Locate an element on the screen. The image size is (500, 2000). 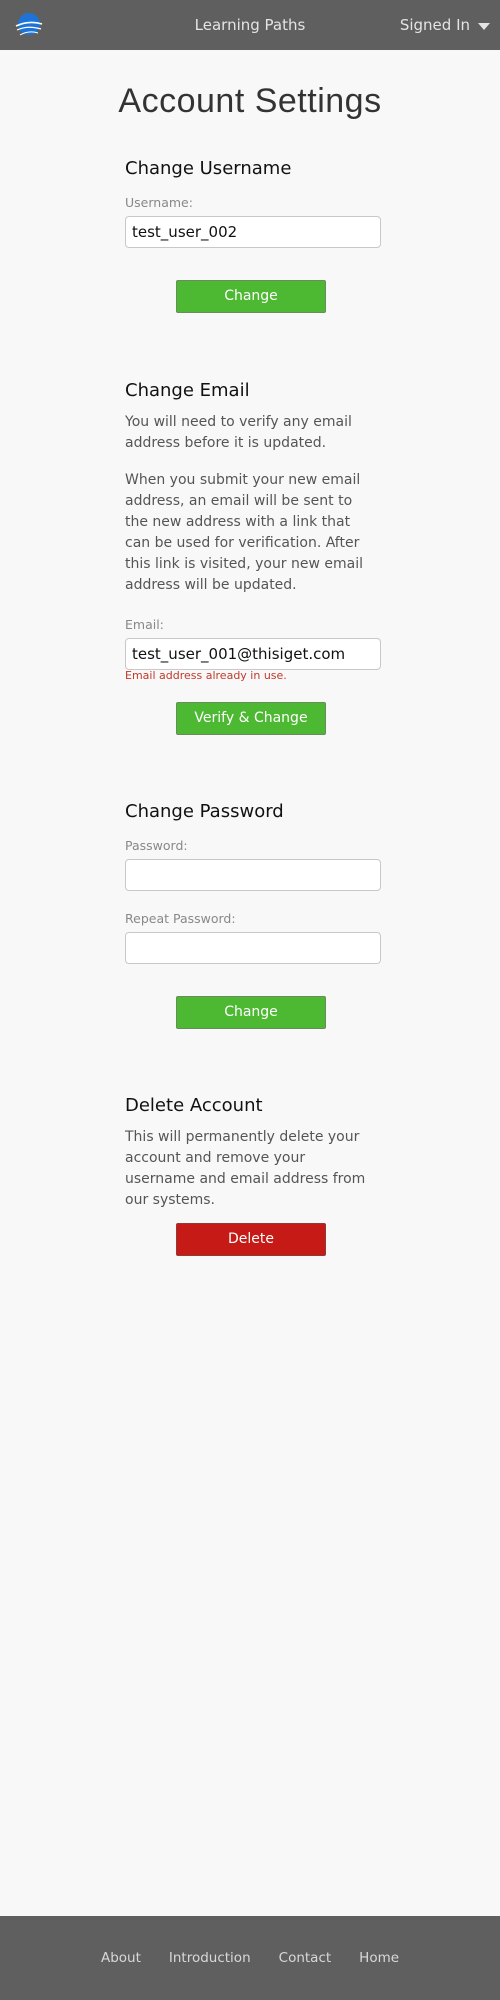
password-section-title: Change Password is located at coordinates (204, 811).